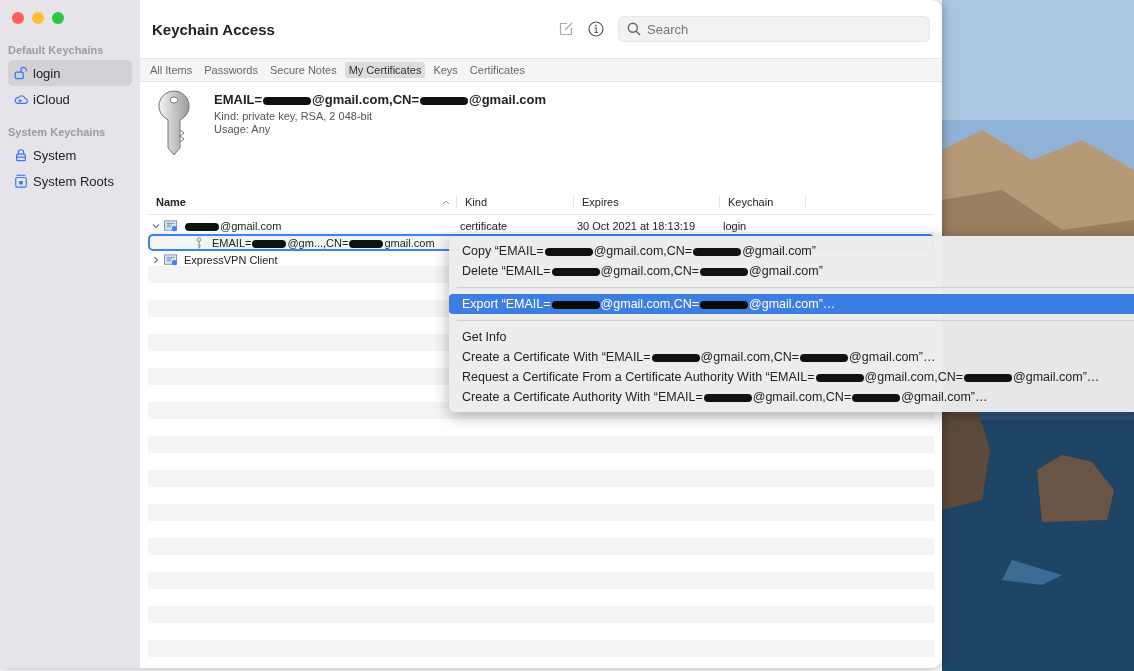  What do you see at coordinates (636, 225) in the screenshot?
I see `table-cell-text: 30 Oct 2021 at 18:13:19` at bounding box center [636, 225].